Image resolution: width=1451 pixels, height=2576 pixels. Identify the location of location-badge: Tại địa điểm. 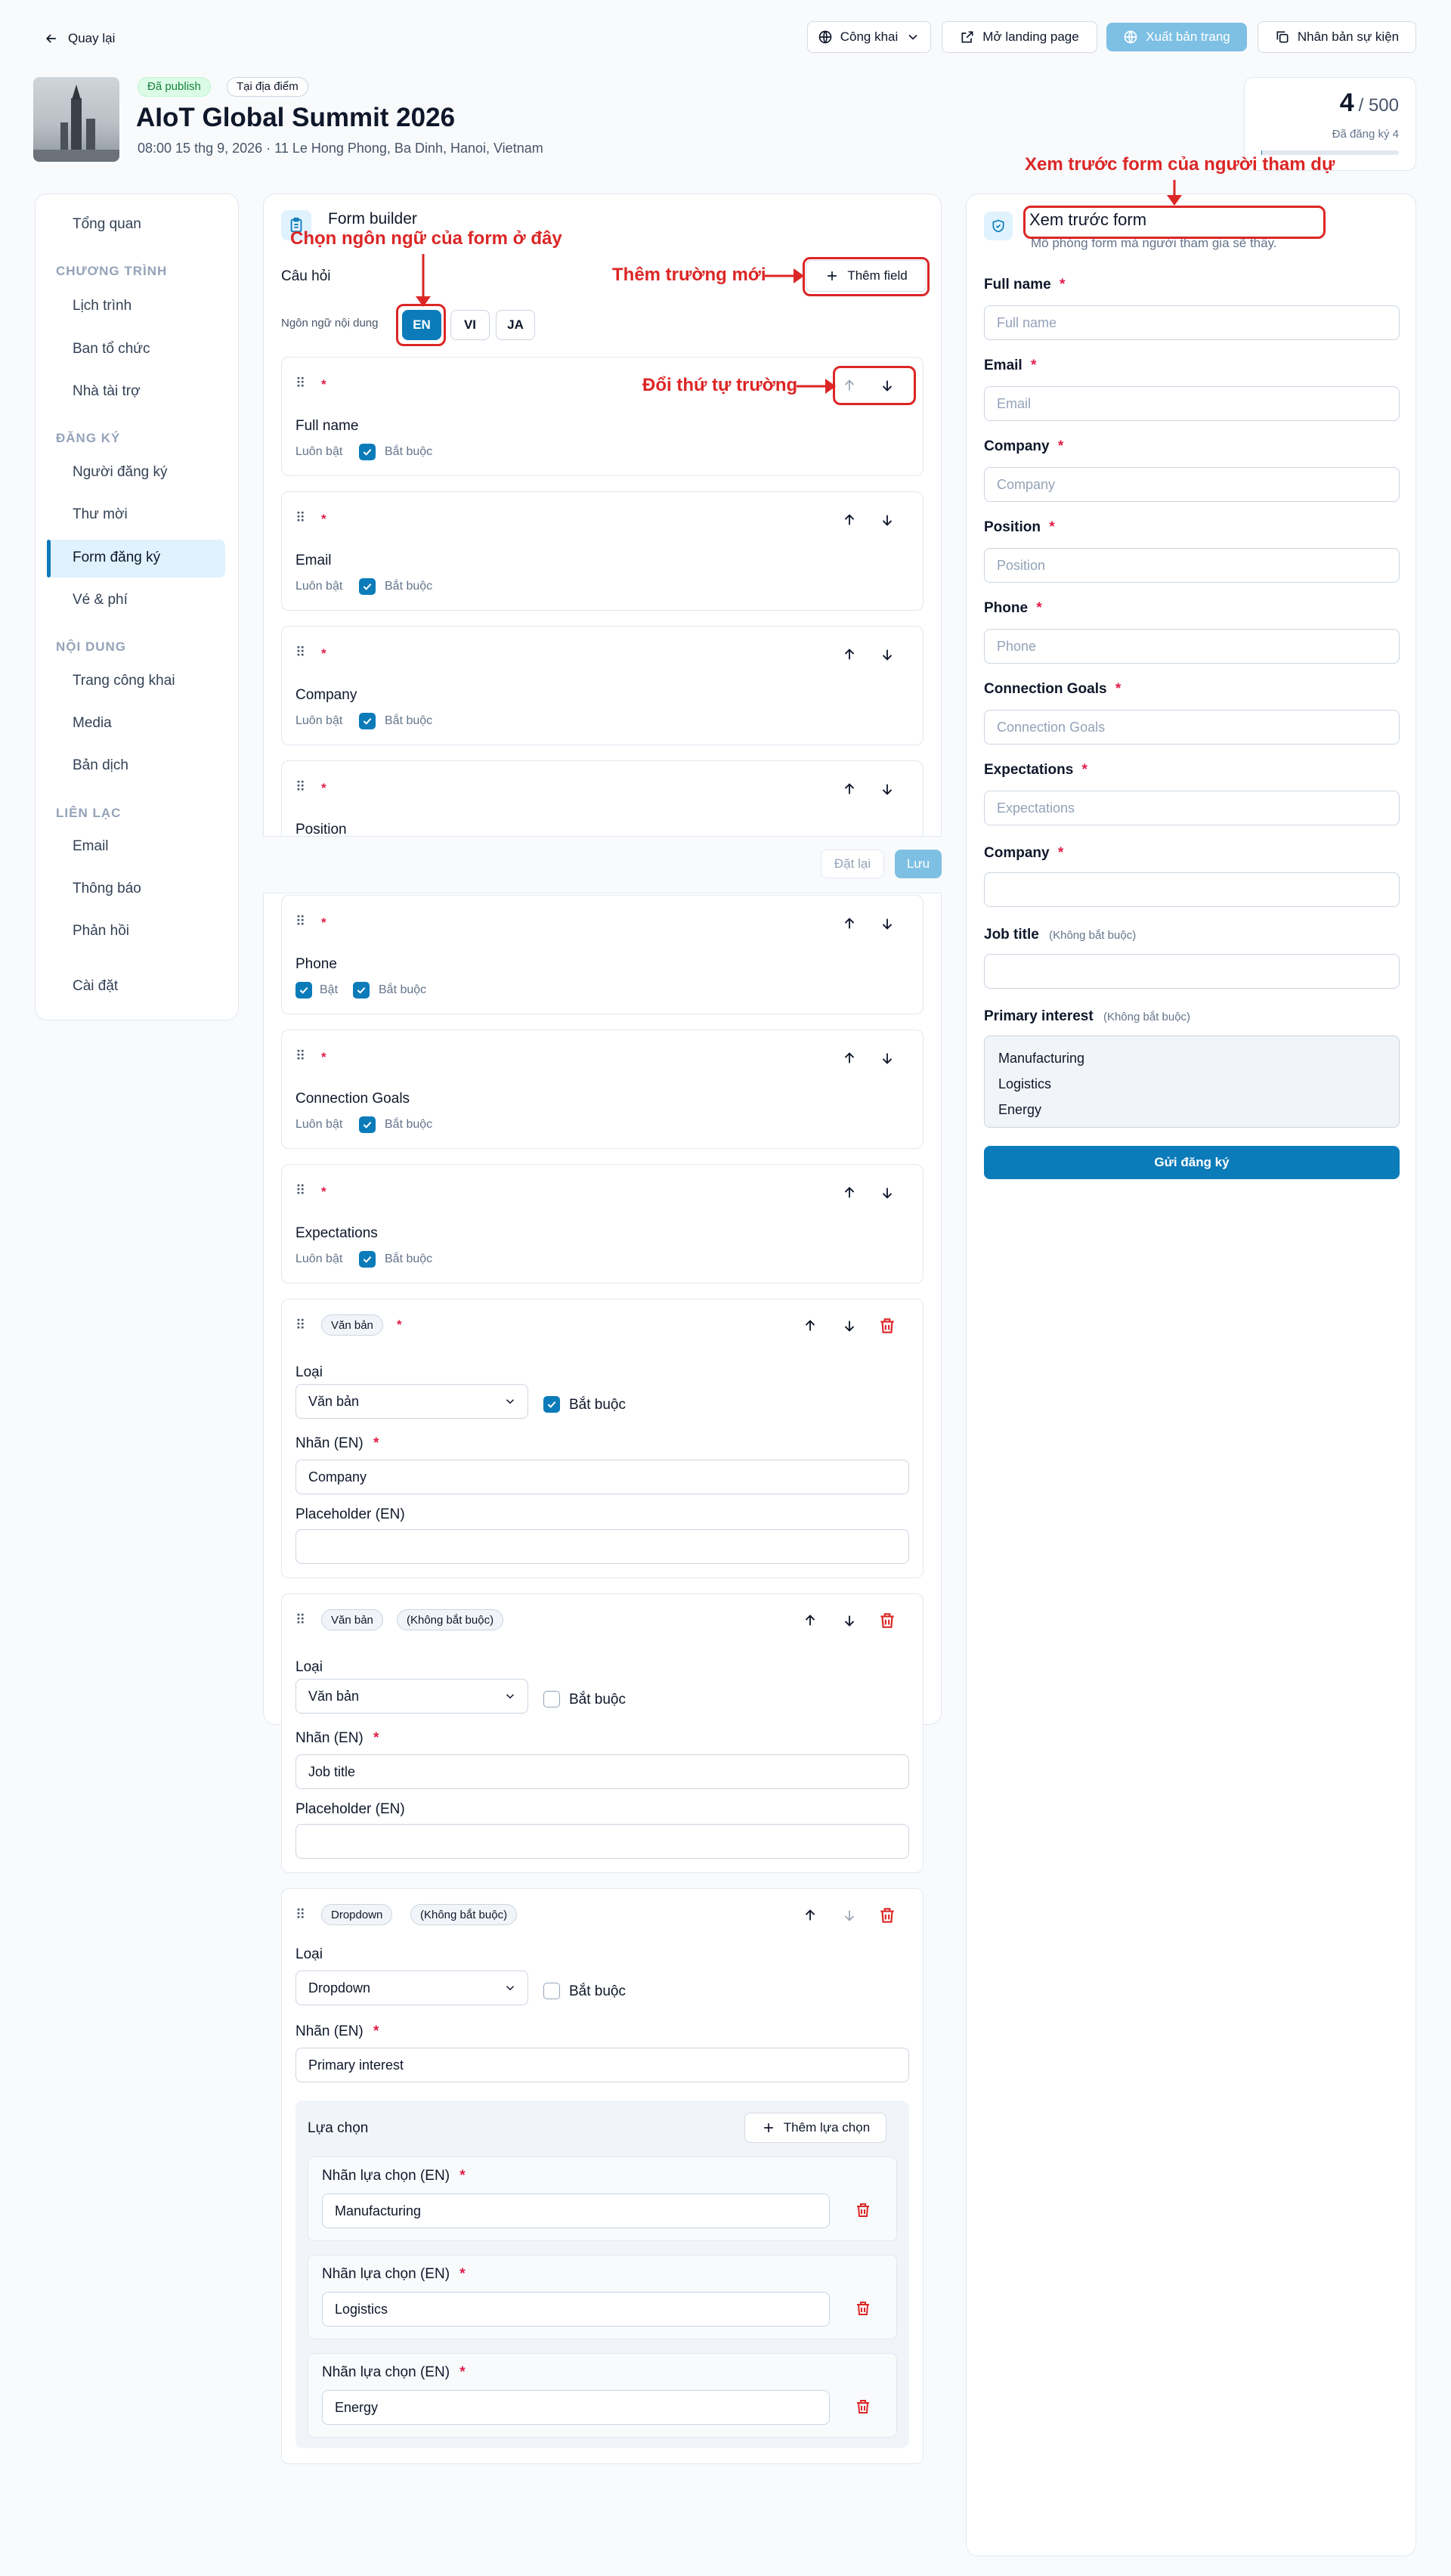
(268, 87).